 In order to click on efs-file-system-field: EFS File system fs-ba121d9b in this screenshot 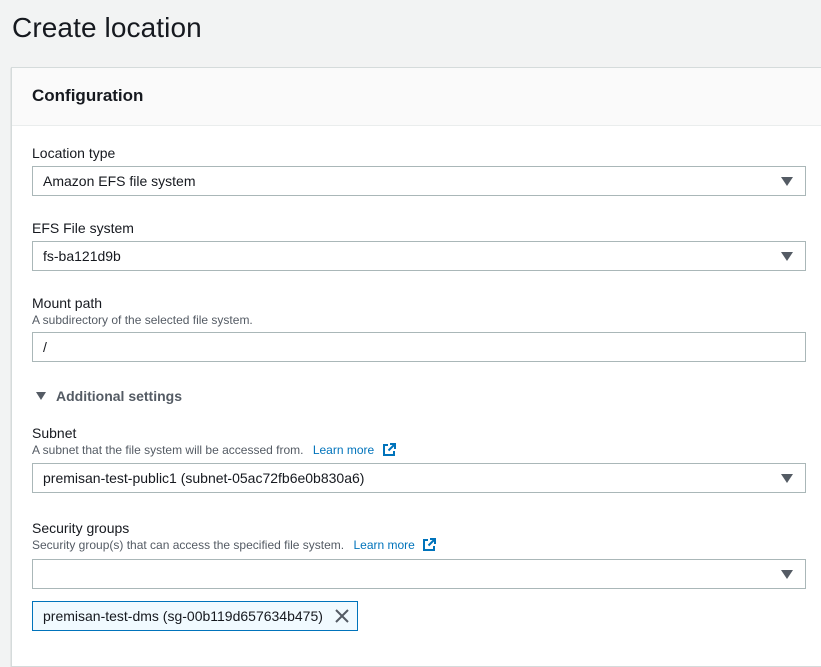, I will do `click(419, 245)`.